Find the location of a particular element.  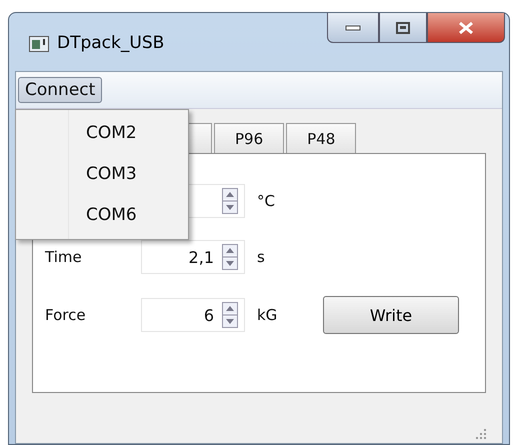

app-icon is located at coordinates (39, 44).